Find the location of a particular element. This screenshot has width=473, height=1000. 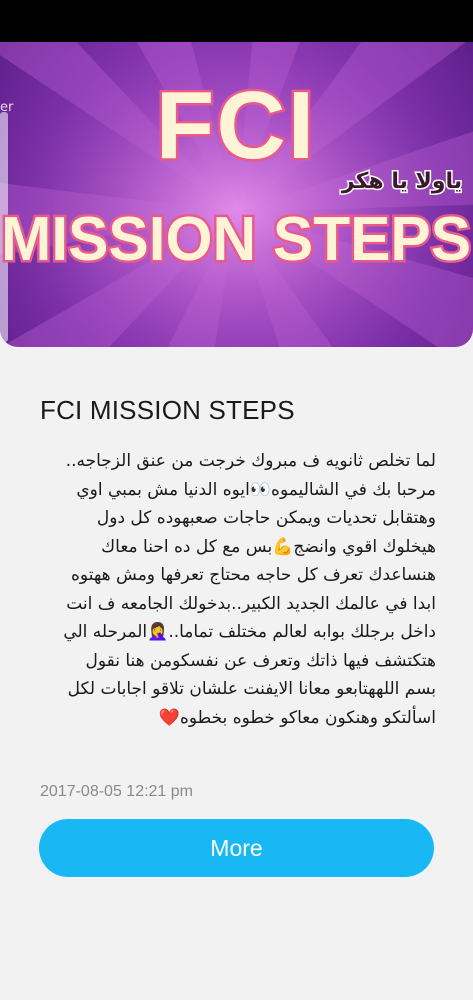

post-title: FCI MISSION STEPS is located at coordinates (167, 410).